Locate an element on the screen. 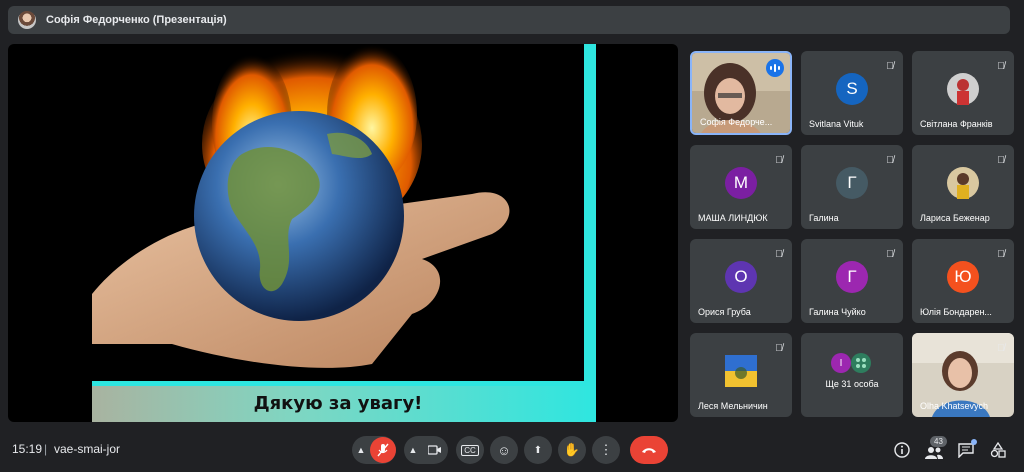 The height and width of the screenshot is (472, 1024). participant-name: Галина is located at coordinates (824, 218).